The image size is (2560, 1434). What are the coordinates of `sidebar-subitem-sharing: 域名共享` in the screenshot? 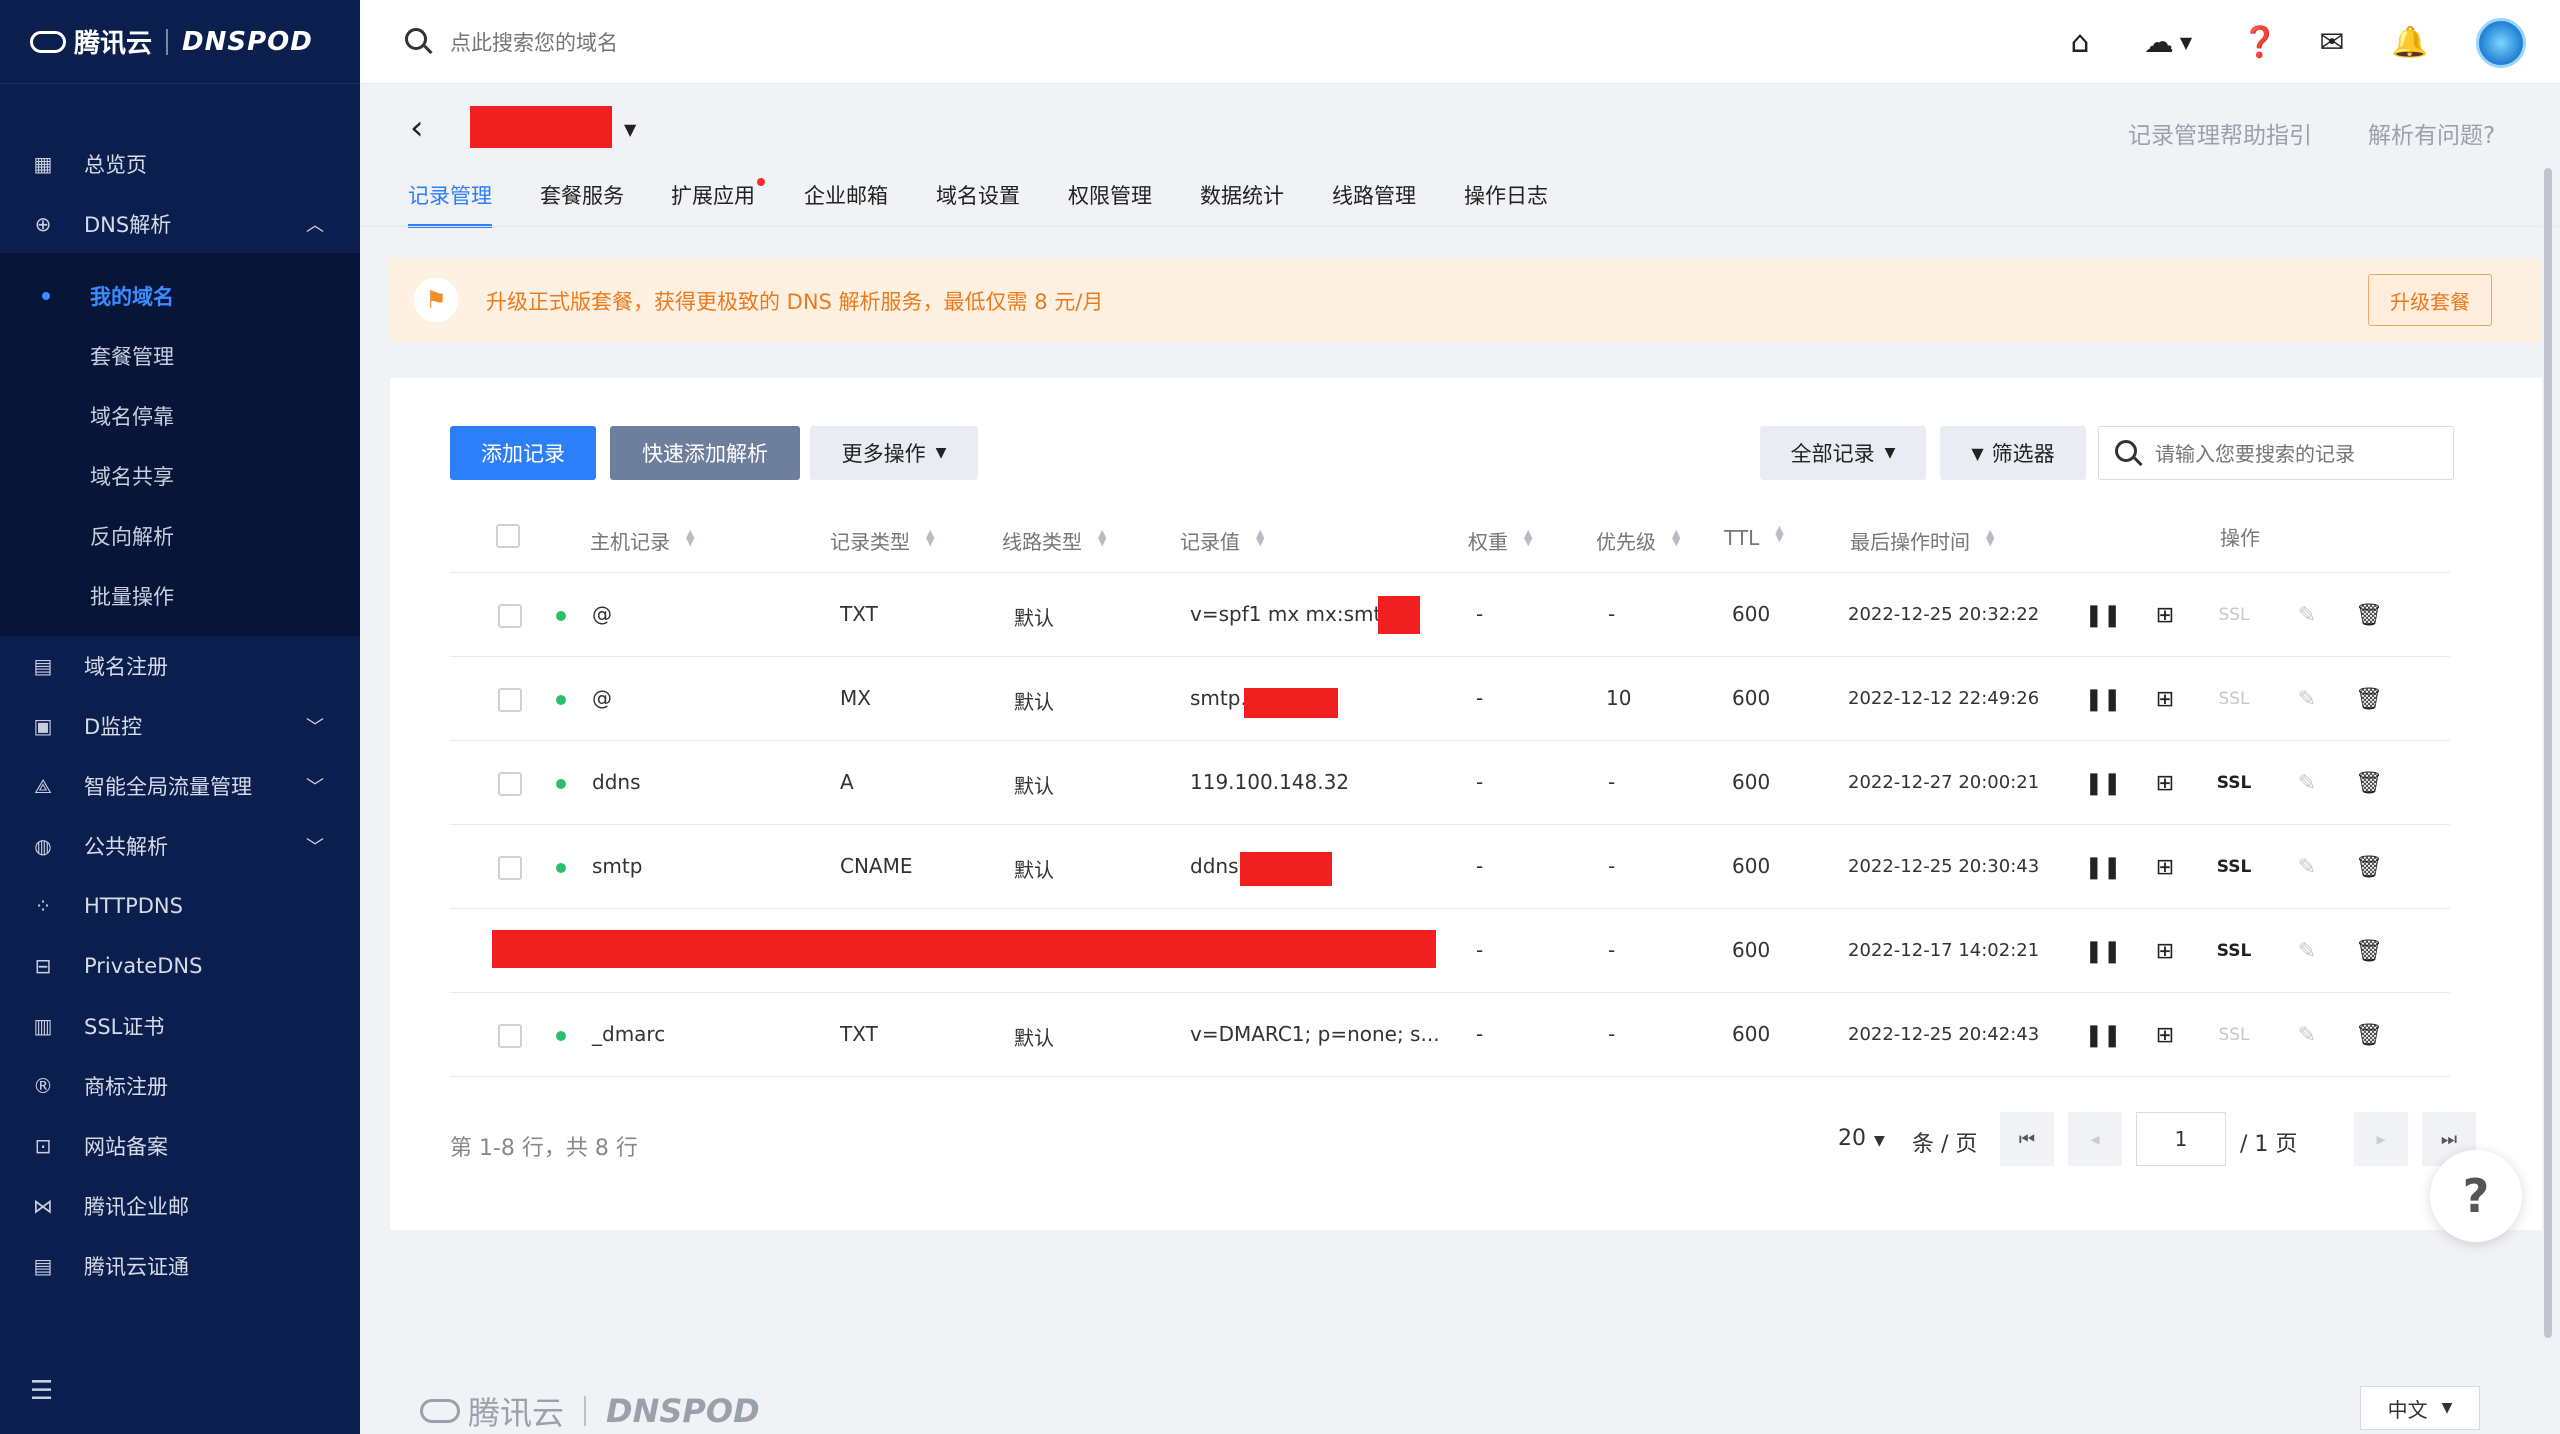 It's located at (180, 476).